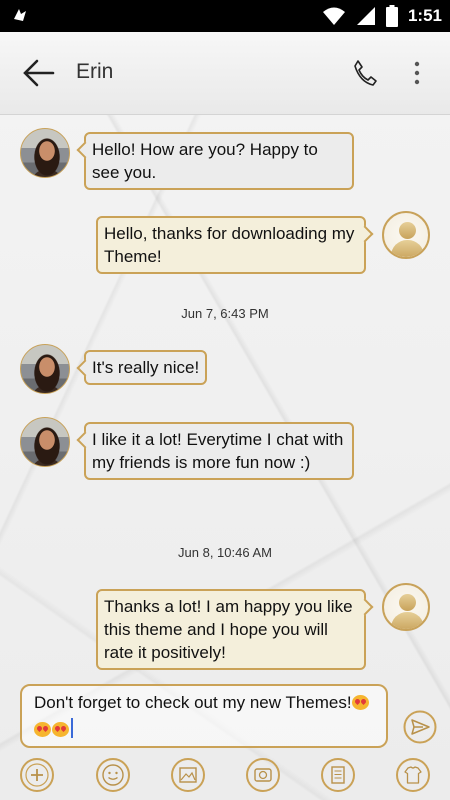 This screenshot has height=800, width=450. Describe the element at coordinates (365, 16) in the screenshot. I see `signal-icon` at that location.